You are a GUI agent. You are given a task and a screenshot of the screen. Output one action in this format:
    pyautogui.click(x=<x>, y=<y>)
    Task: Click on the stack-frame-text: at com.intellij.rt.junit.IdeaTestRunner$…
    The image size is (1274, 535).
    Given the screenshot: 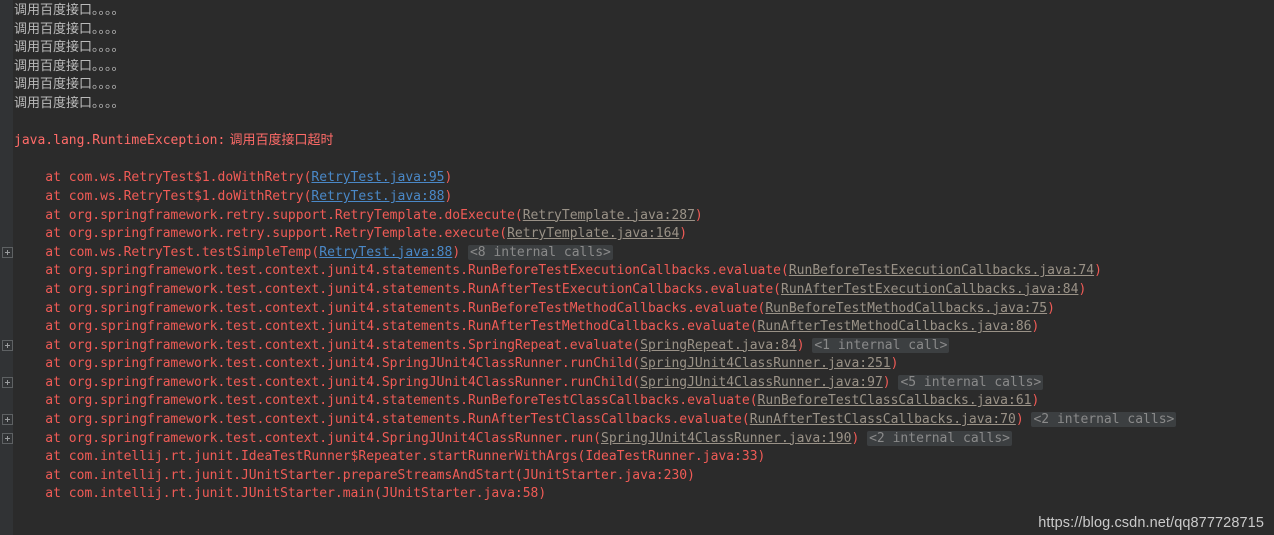 What is the action you would take?
    pyautogui.click(x=390, y=457)
    